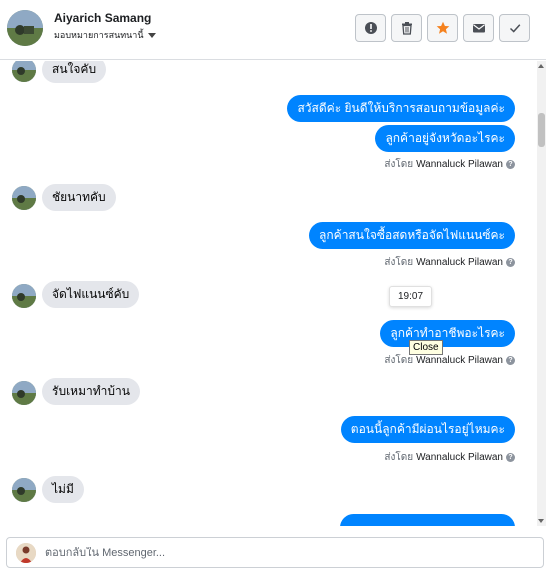 This screenshot has width=546, height=568. I want to click on timestamp-tooltip: 19:07, so click(411, 296).